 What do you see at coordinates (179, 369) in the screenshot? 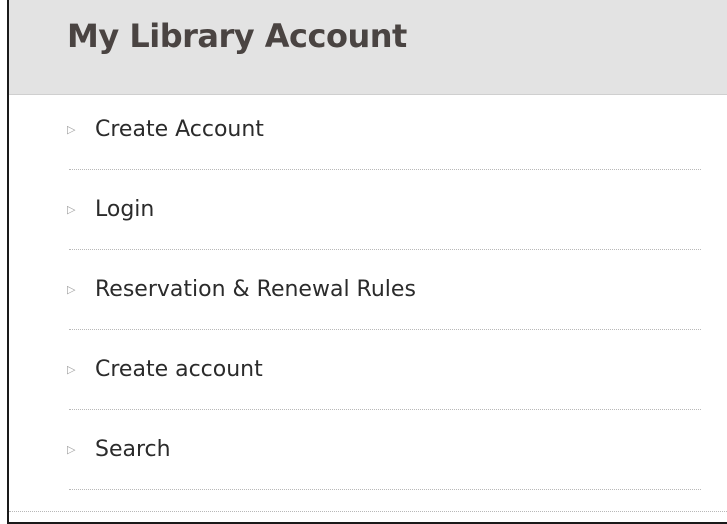
I see `menu-item-label: Create account` at bounding box center [179, 369].